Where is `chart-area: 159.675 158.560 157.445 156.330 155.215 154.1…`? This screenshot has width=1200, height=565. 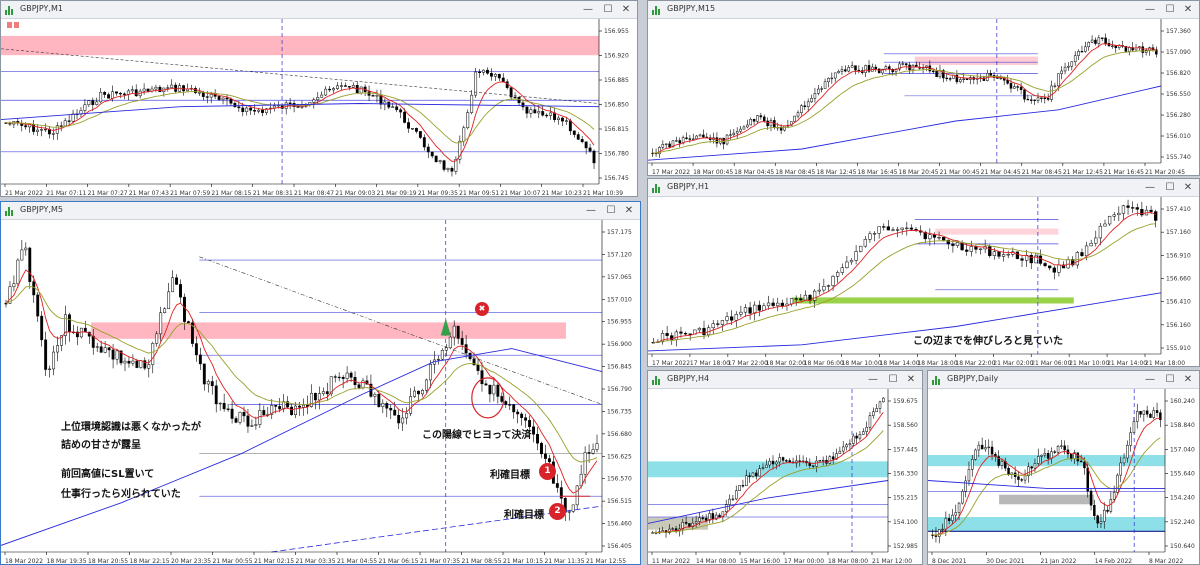 chart-area: 159.675 158.560 157.445 156.330 155.215 154.1… is located at coordinates (785, 476).